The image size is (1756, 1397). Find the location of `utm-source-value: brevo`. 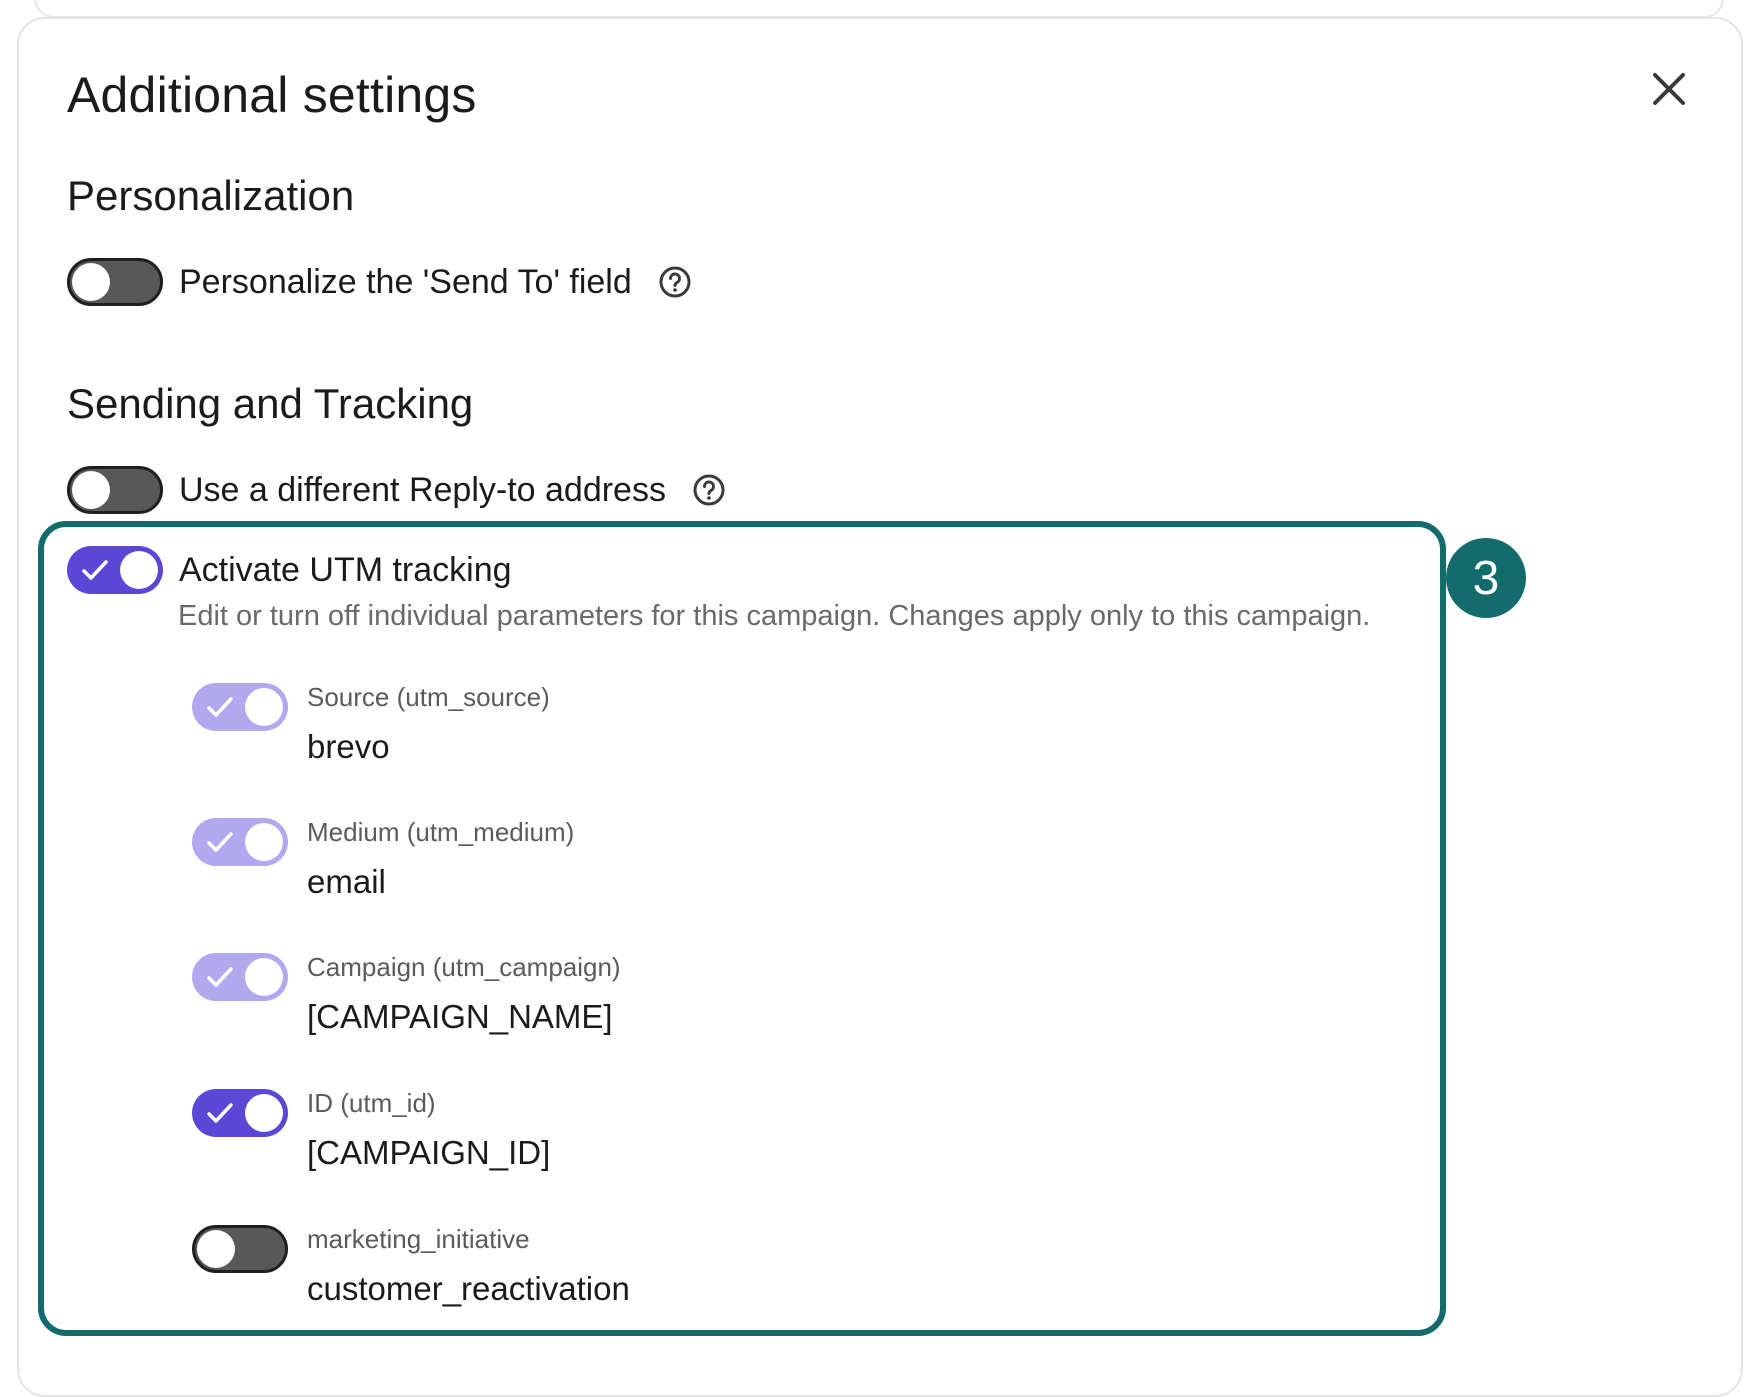

utm-source-value: brevo is located at coordinates (348, 746).